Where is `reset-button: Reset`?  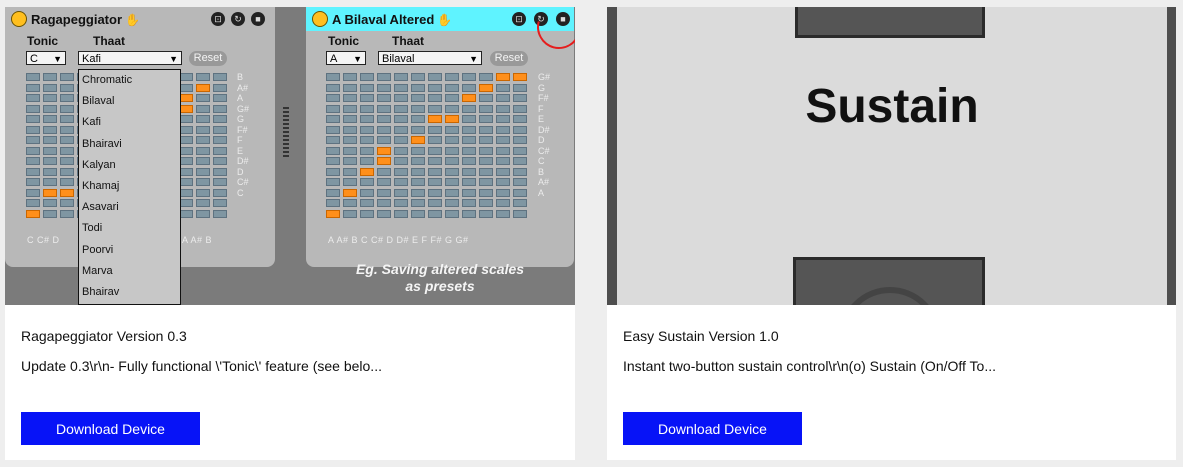
reset-button: Reset is located at coordinates (509, 58).